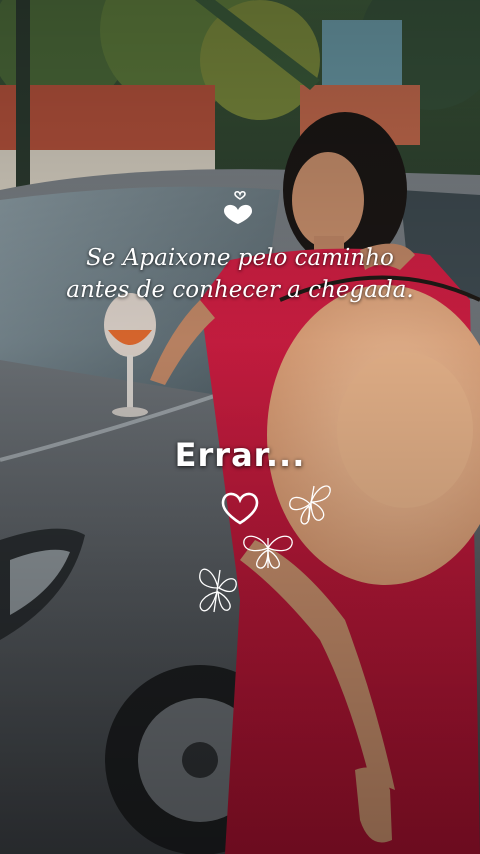  Describe the element at coordinates (238, 207) in the screenshot. I see `hearts-icon` at that location.